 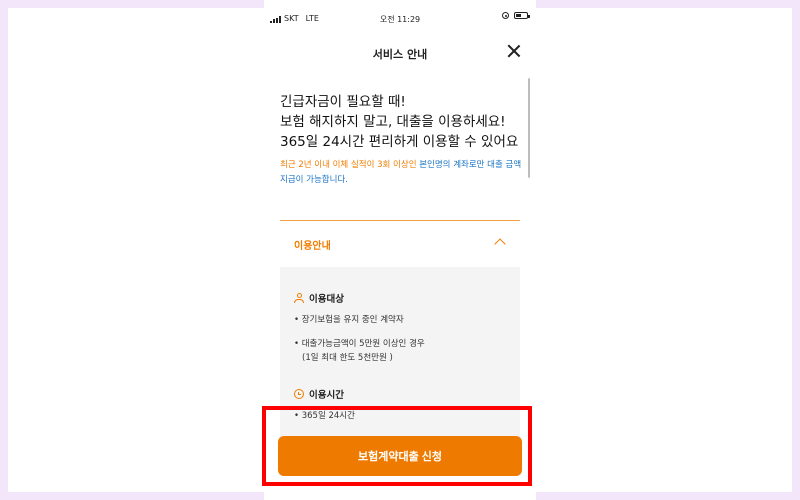 What do you see at coordinates (326, 395) in the screenshot?
I see `section-hours-title: 이용시간` at bounding box center [326, 395].